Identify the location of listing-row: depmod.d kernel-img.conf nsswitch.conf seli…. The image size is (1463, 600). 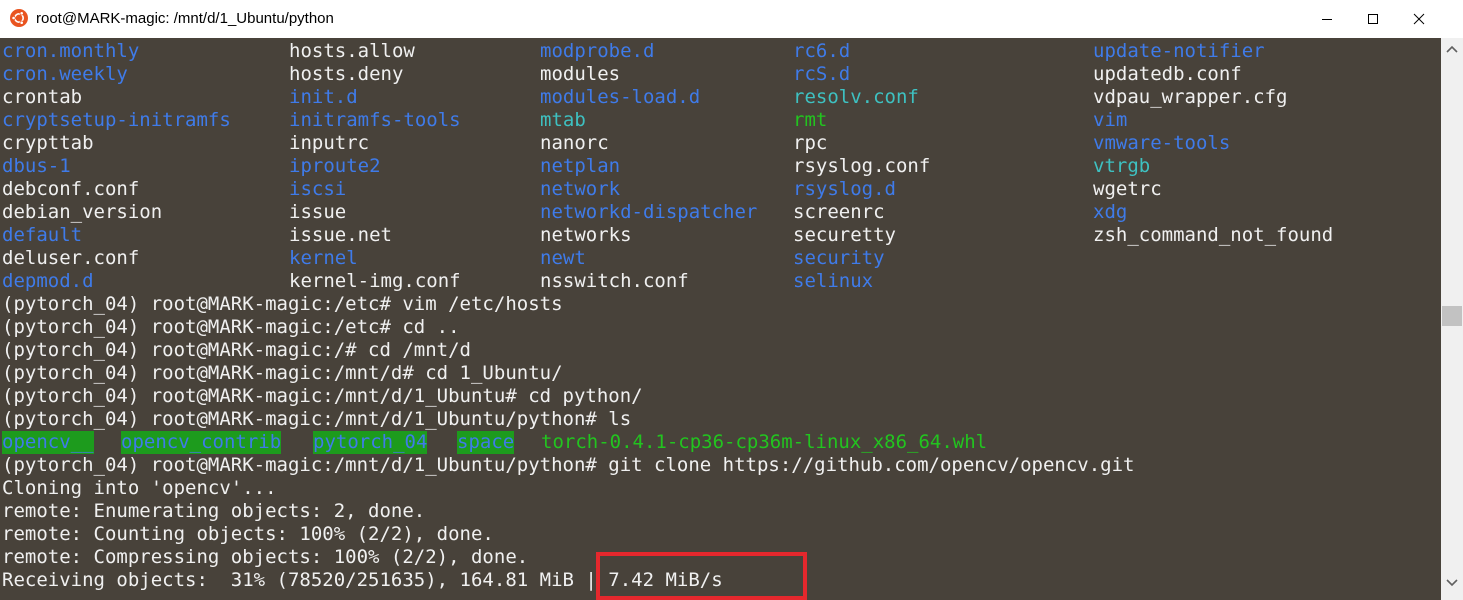
(721, 281).